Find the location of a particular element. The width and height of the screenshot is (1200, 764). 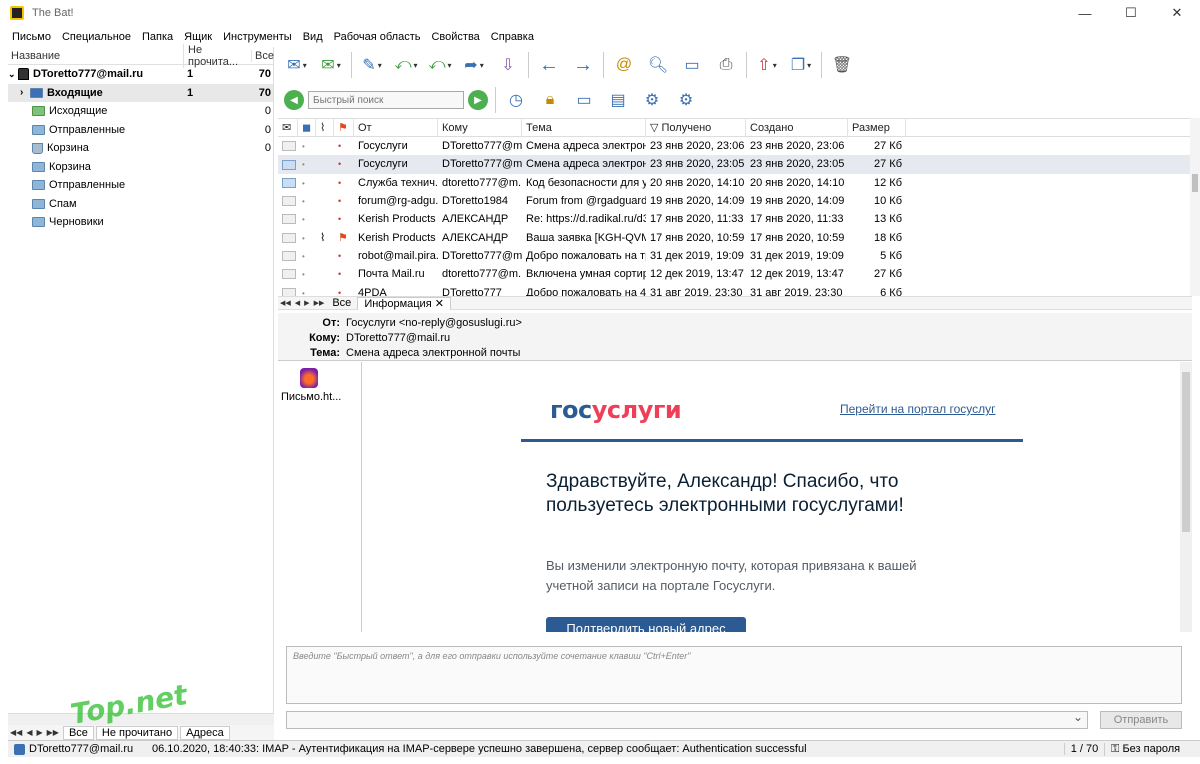

new-folder-icon: ▭ is located at coordinates (584, 100).